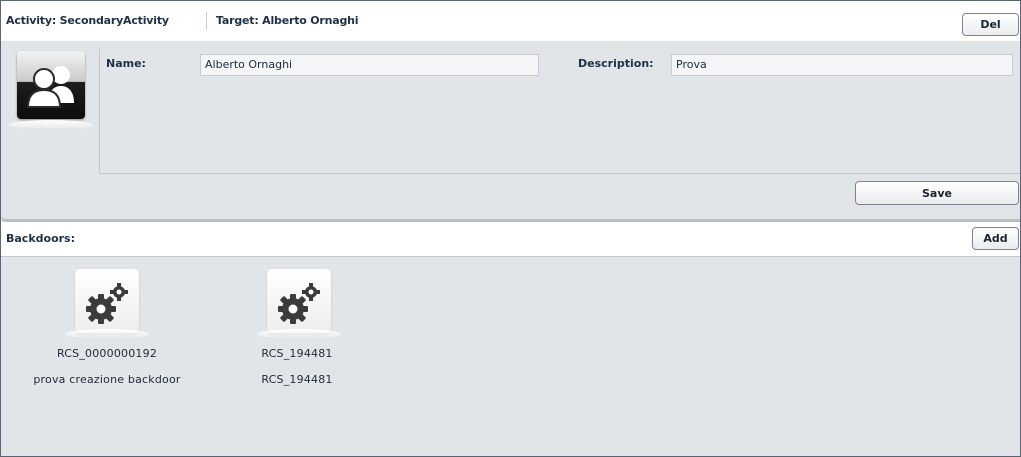  Describe the element at coordinates (287, 20) in the screenshot. I see `breadcrumb-target: Target: Alberto Ornaghi` at that location.